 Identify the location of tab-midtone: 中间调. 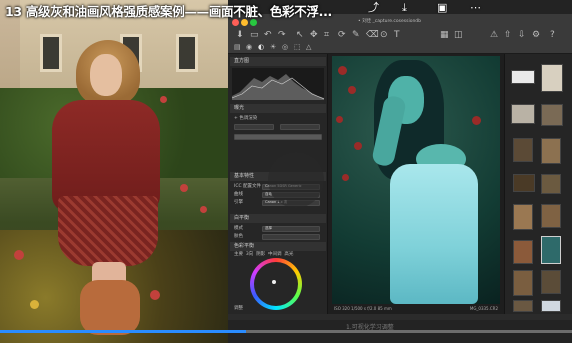
(275, 254).